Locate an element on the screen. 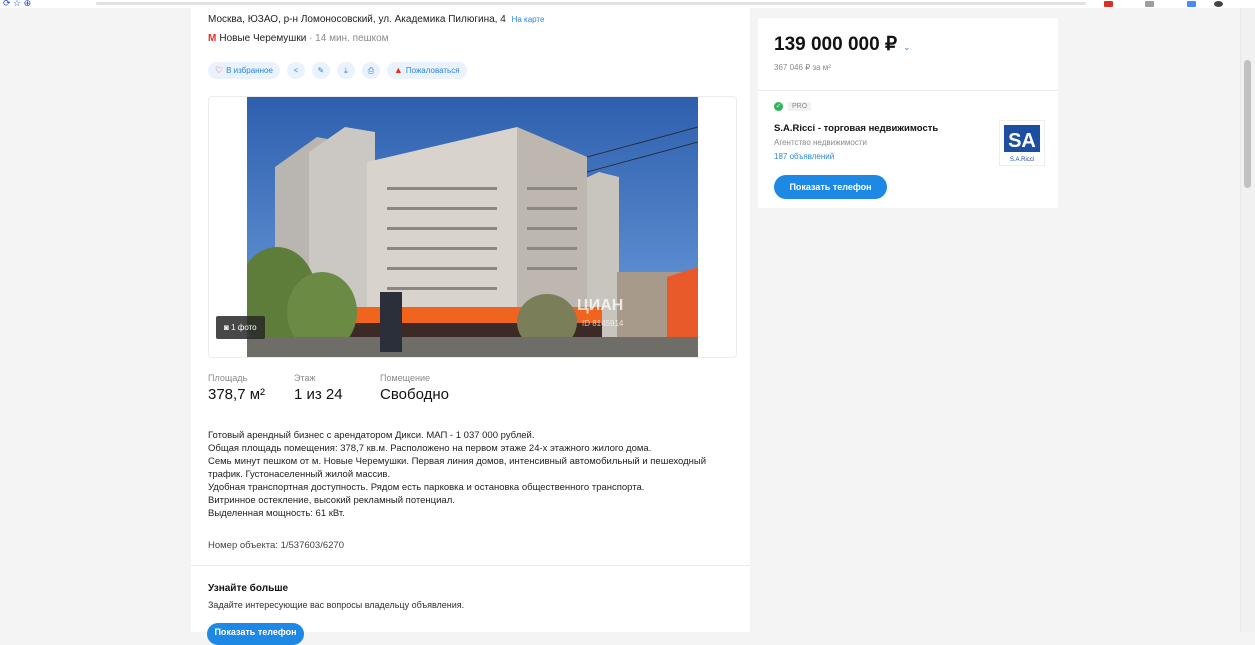 This screenshot has height=645, width=1255. agency-logo: SA S.A.Ricci is located at coordinates (1022, 143).